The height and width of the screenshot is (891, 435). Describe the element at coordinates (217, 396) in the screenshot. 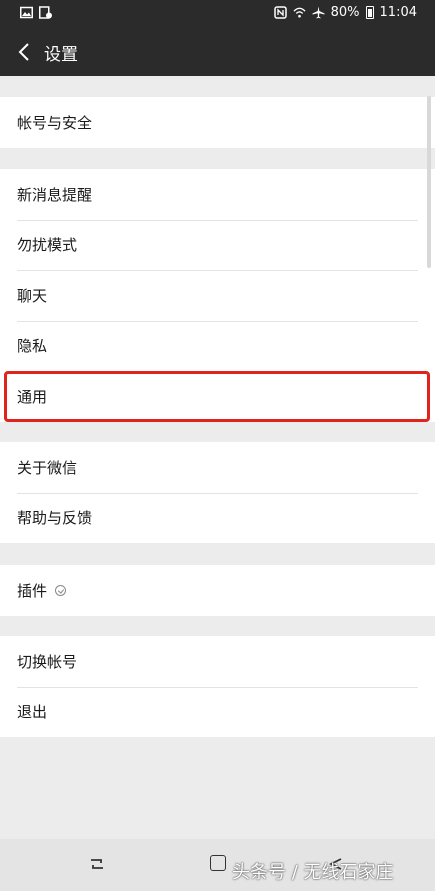

I see `settings-item-general: 通用` at that location.